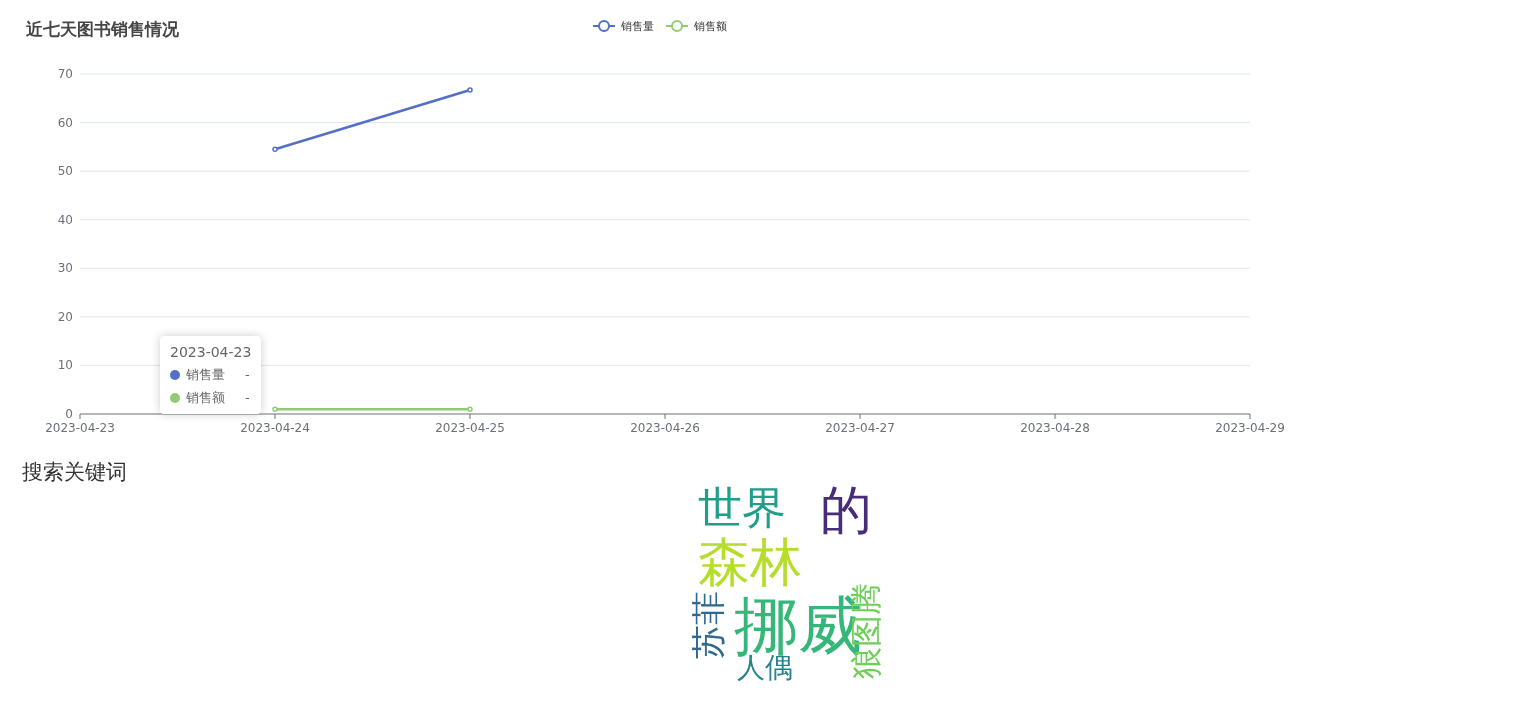 The image size is (1514, 709). Describe the element at coordinates (750, 562) in the screenshot. I see `keyword: 森林` at that location.